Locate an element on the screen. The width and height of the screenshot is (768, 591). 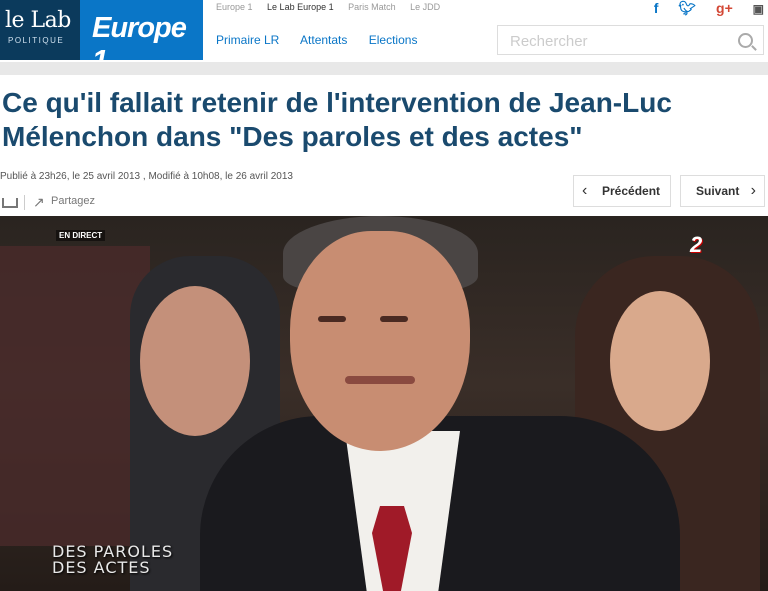
twitter-icon: 🐦︎ is located at coordinates (687, 8).